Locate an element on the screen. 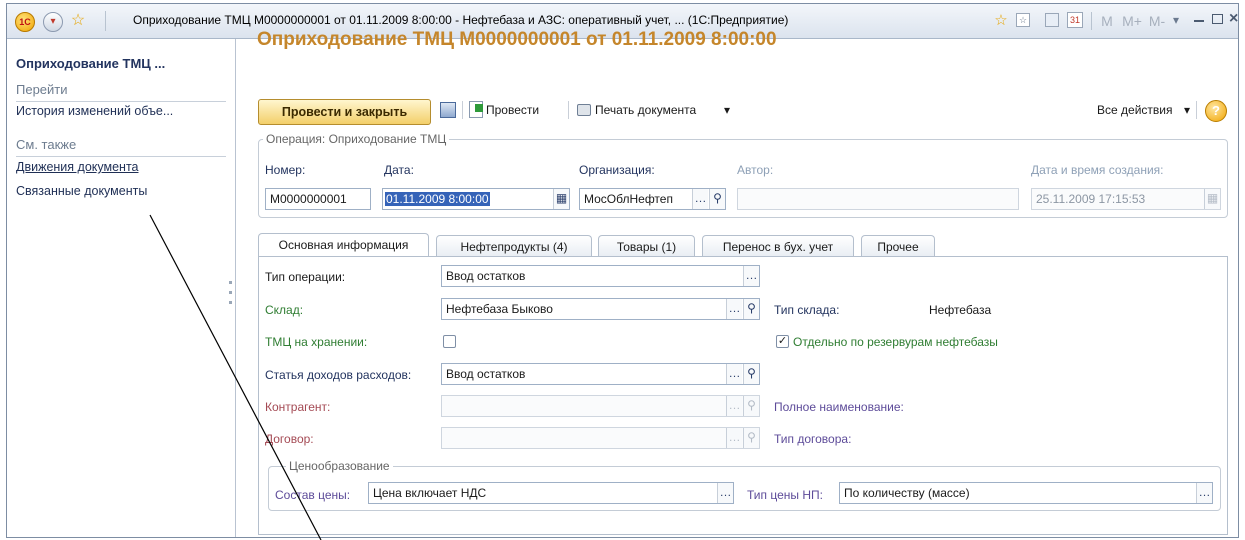 This screenshot has width=1245, height=540. price-composition-value: Цена включает НДС is located at coordinates (430, 493).